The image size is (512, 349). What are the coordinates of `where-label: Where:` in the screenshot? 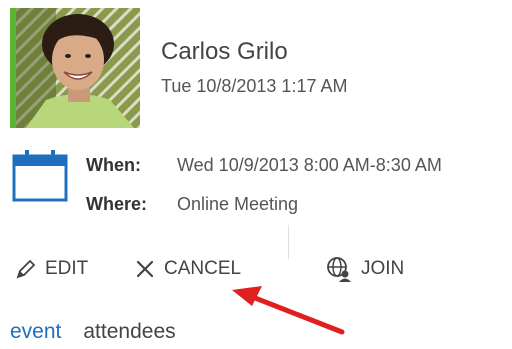 It's located at (117, 204).